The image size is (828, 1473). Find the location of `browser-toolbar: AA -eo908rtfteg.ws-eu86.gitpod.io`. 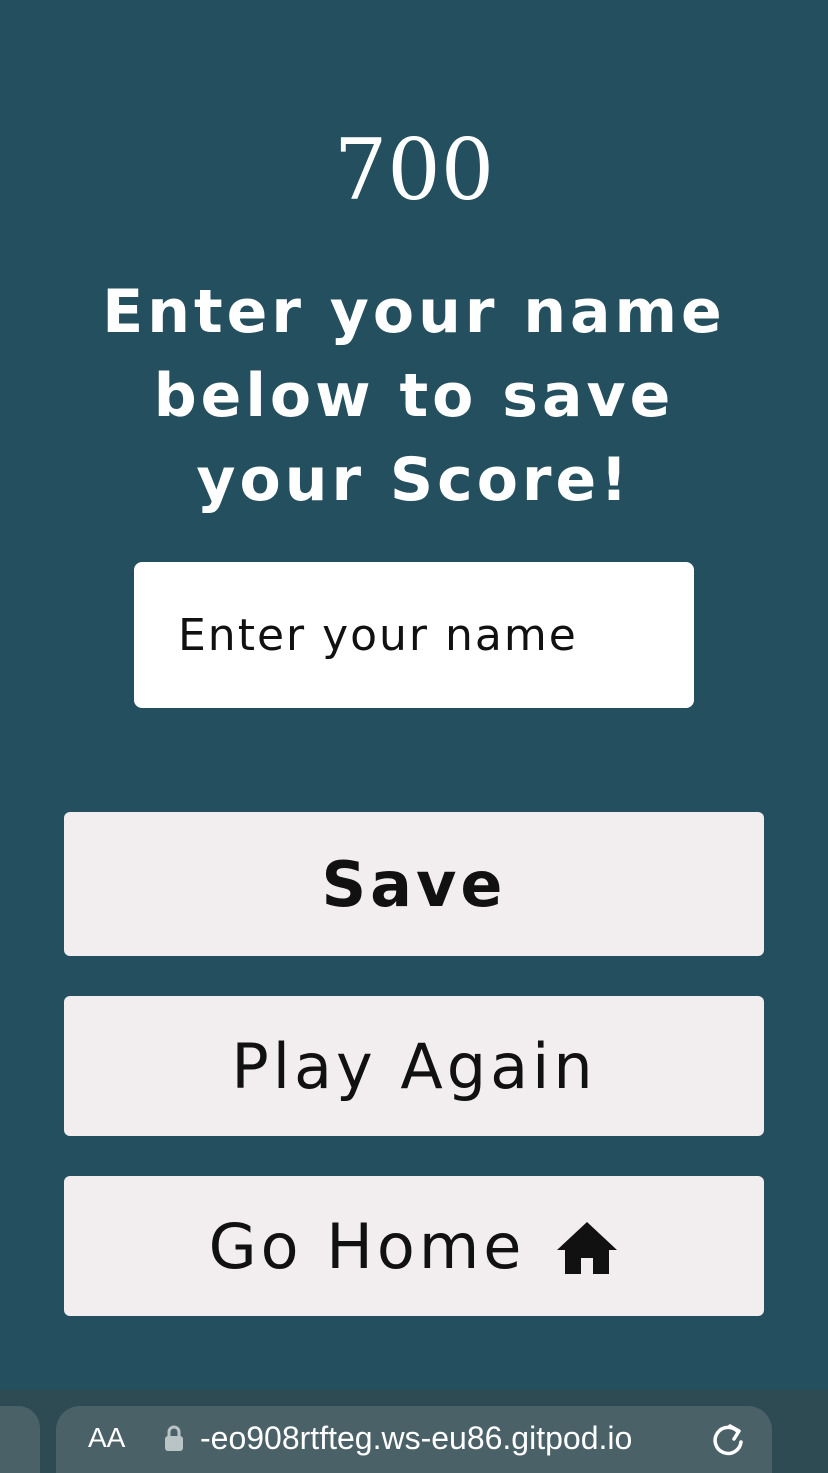

browser-toolbar: AA -eo908rtfteg.ws-eu86.gitpod.io is located at coordinates (414, 1431).